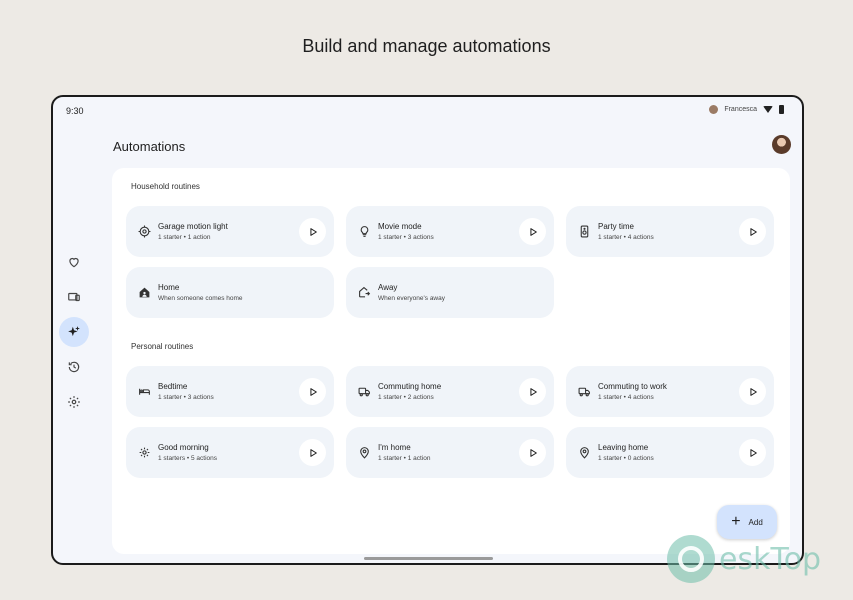  I want to click on profile-avatar, so click(781, 144).